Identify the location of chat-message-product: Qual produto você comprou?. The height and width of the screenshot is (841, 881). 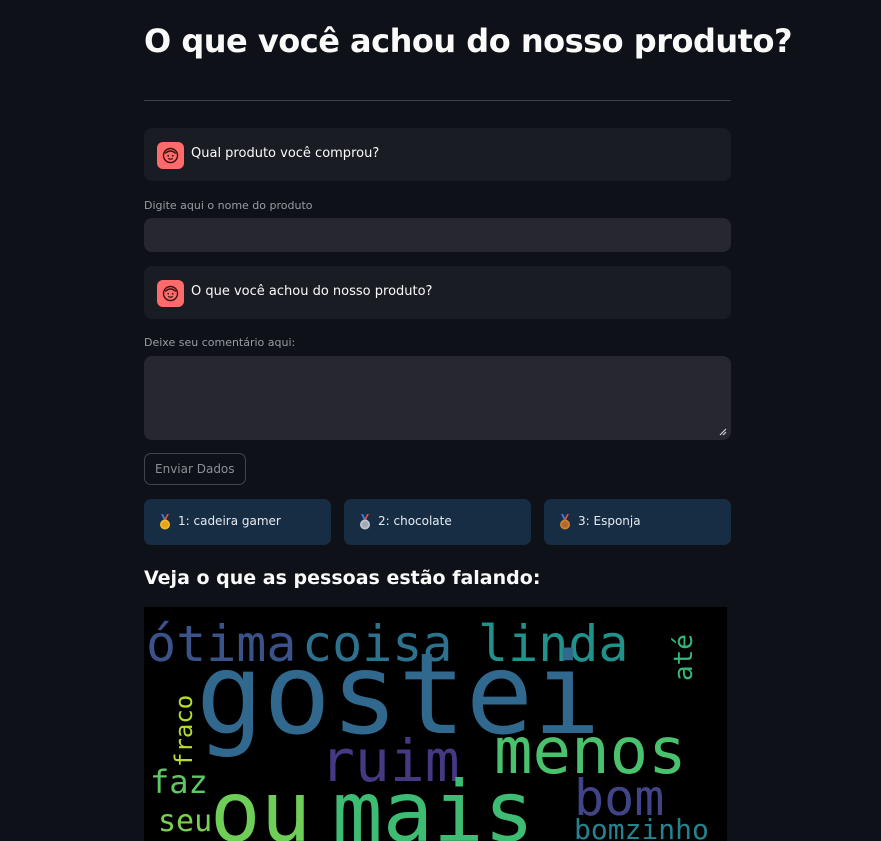
(437, 154).